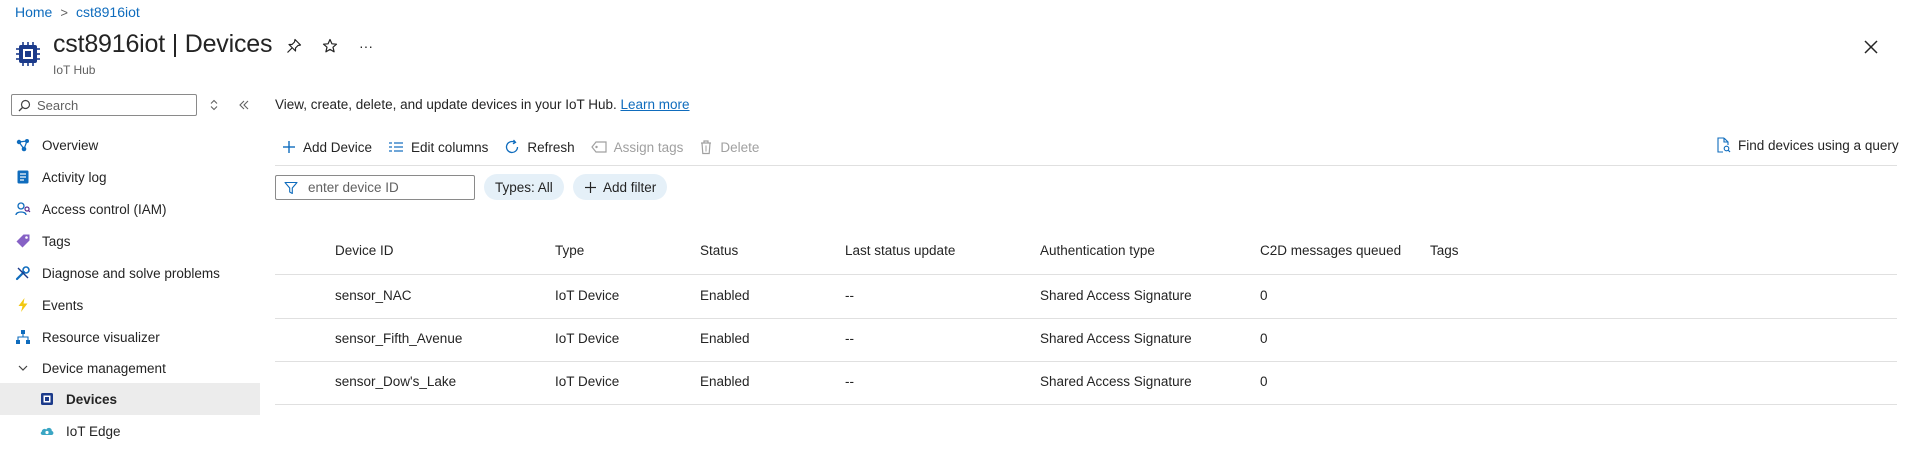 This screenshot has width=1911, height=452. I want to click on sidebar-search-input: Search, so click(104, 105).